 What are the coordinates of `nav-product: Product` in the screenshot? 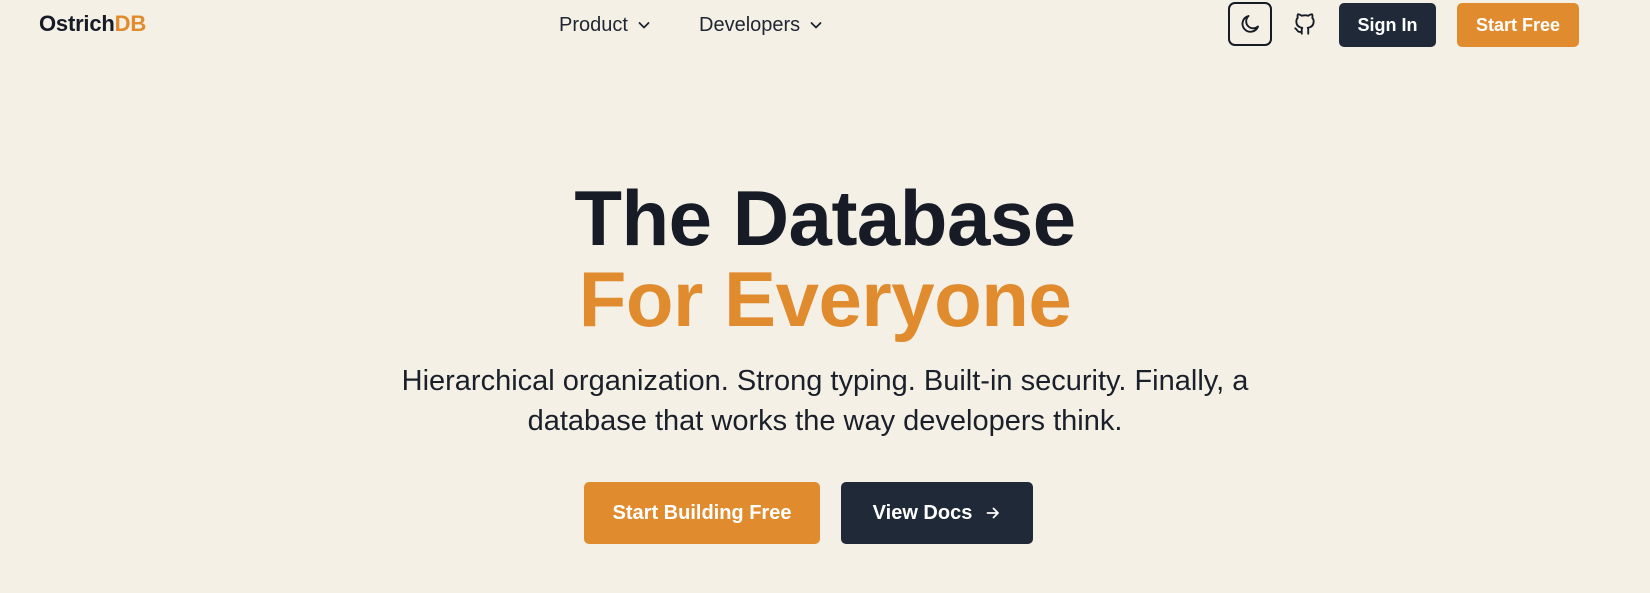 It's located at (605, 25).